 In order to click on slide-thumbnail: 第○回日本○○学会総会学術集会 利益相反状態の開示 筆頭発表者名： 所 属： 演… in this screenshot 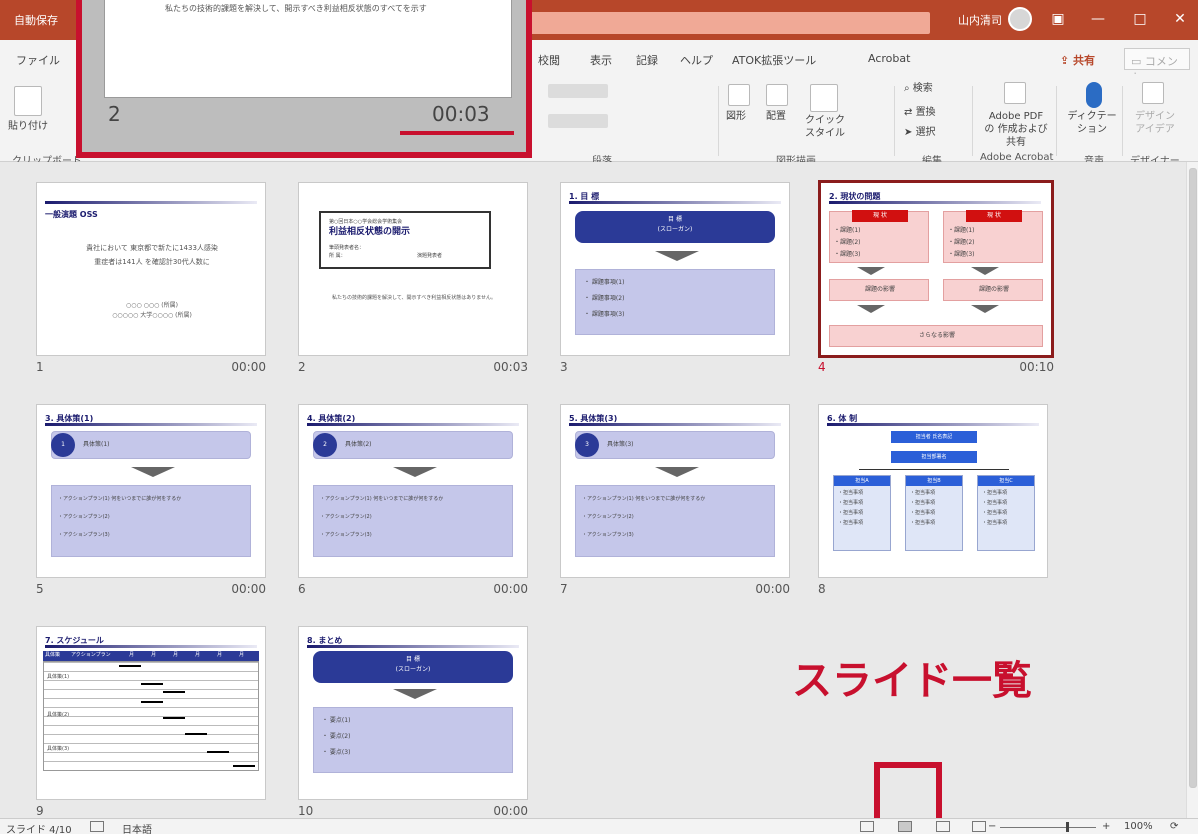, I will do `click(413, 269)`.